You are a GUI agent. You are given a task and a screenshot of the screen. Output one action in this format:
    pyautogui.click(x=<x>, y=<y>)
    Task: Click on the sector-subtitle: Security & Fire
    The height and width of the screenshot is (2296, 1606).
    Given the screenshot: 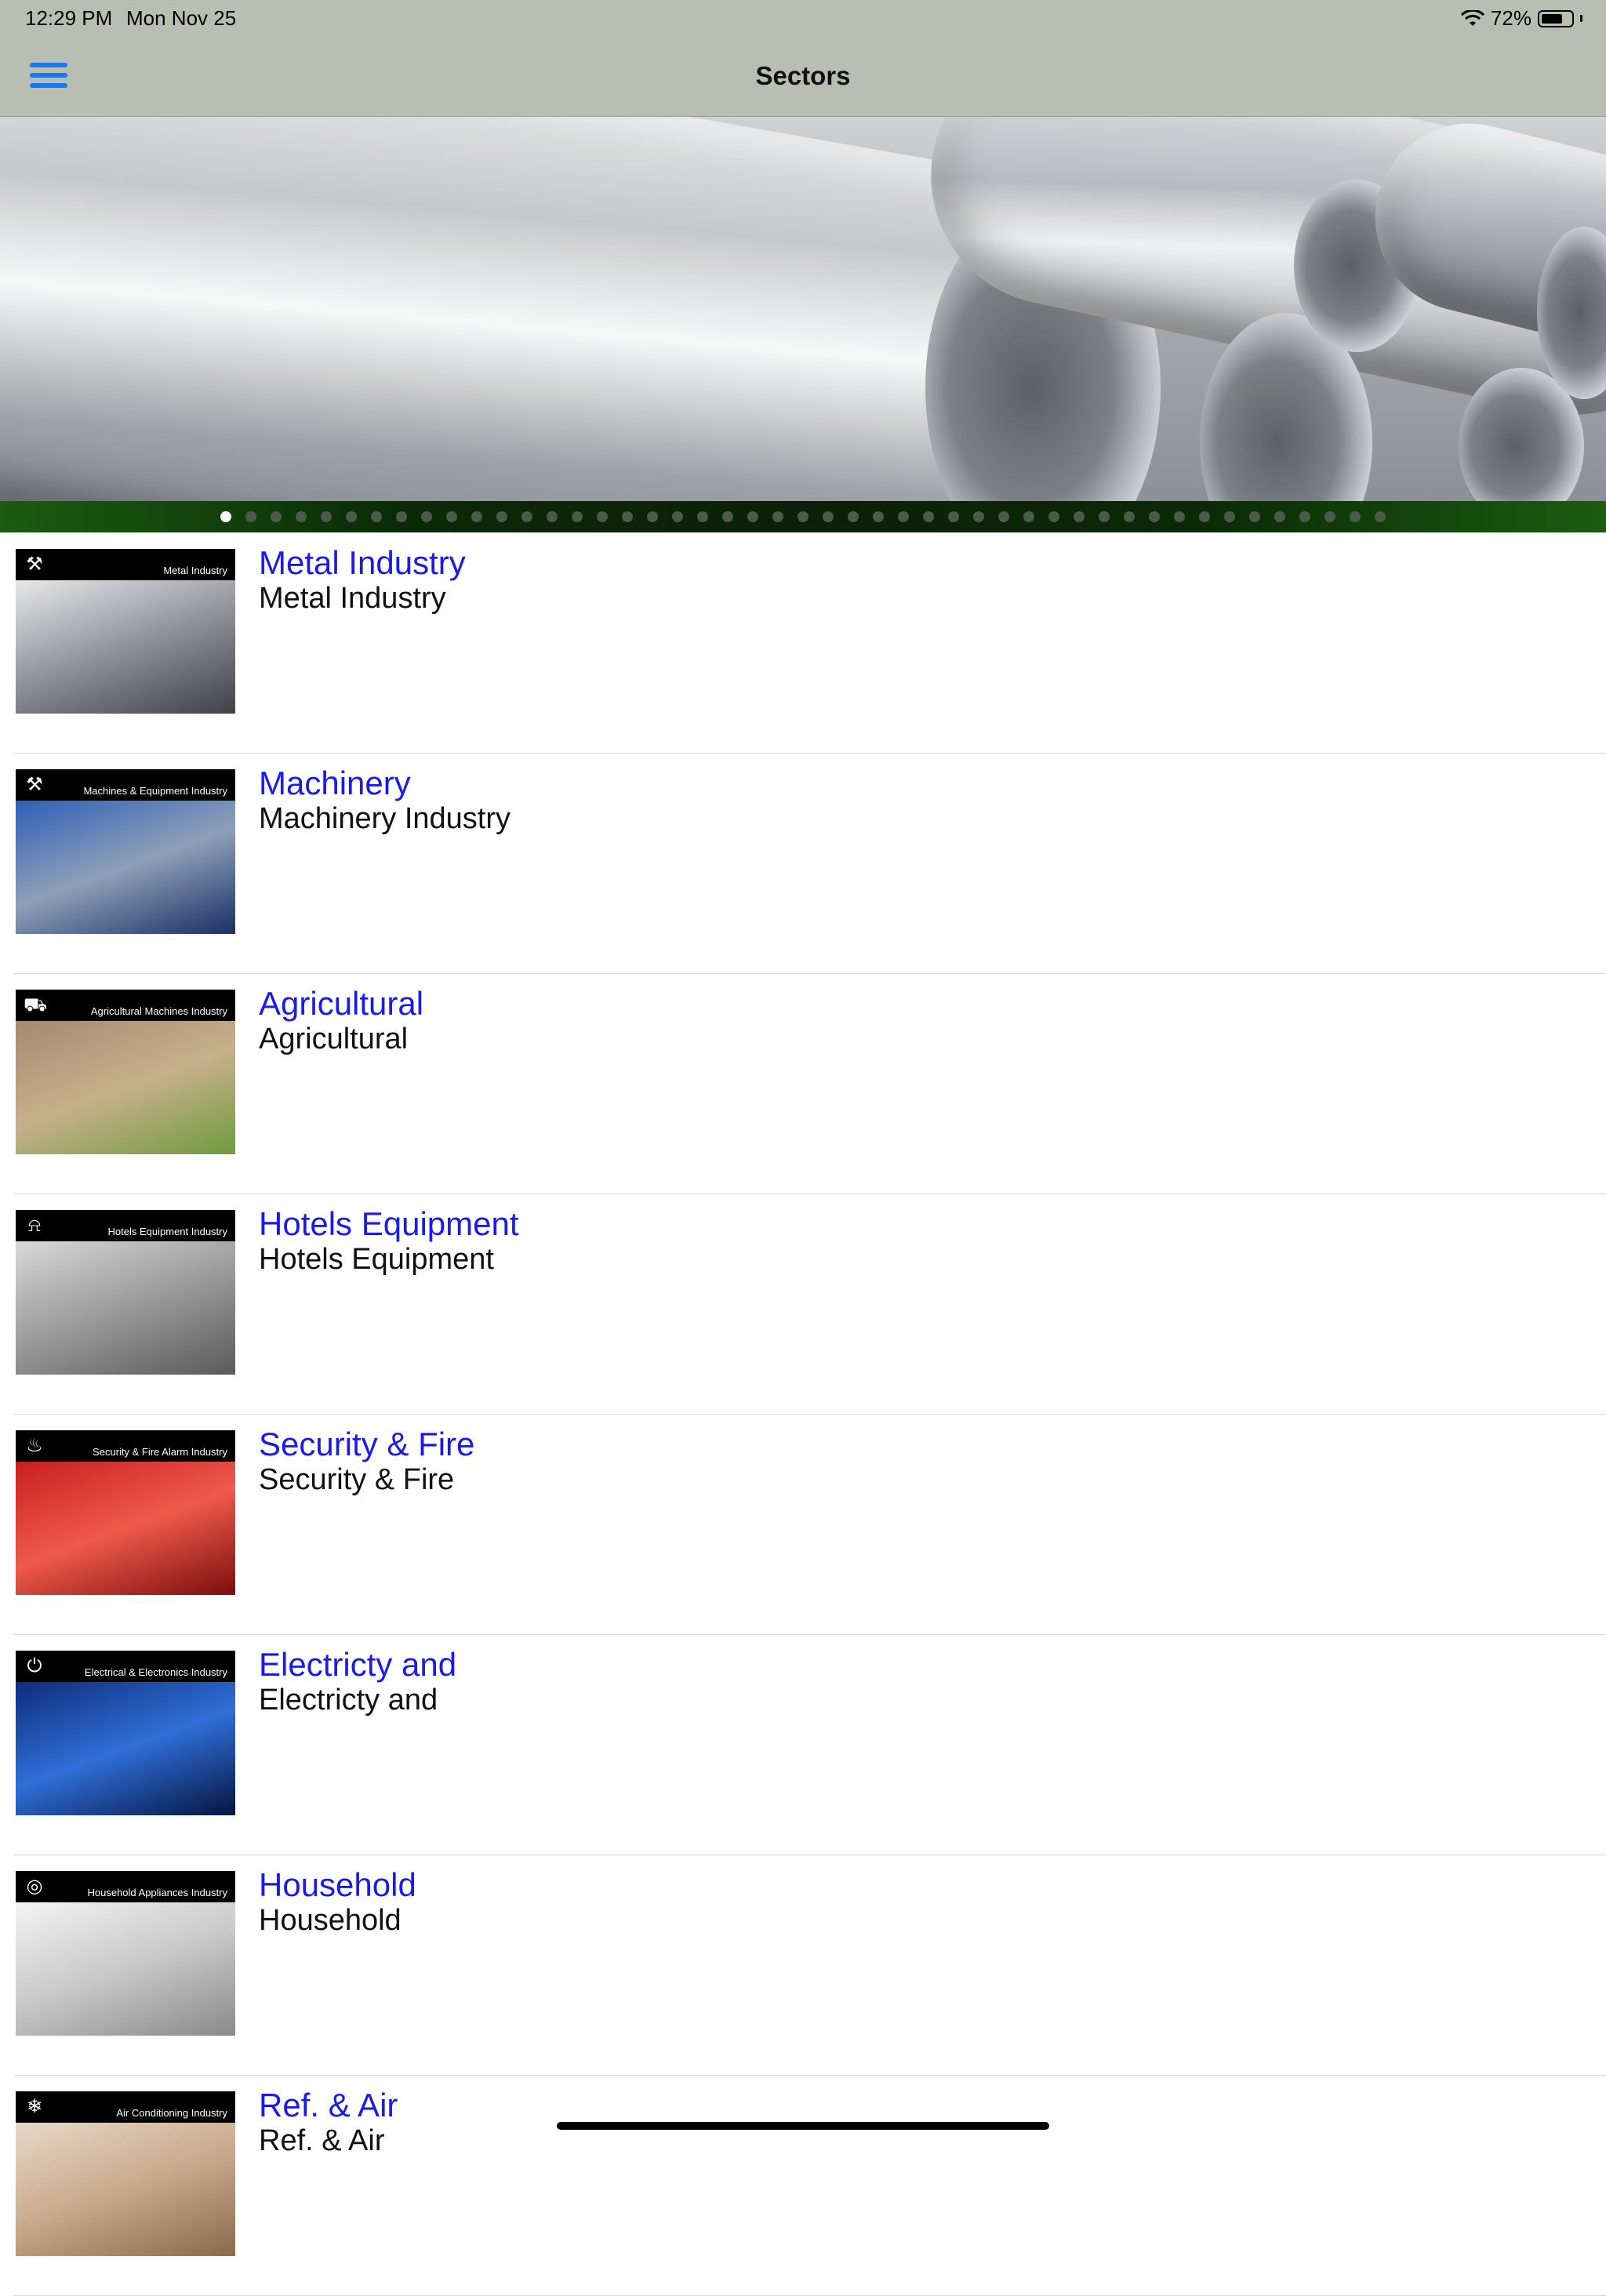 What is the action you would take?
    pyautogui.click(x=357, y=1479)
    